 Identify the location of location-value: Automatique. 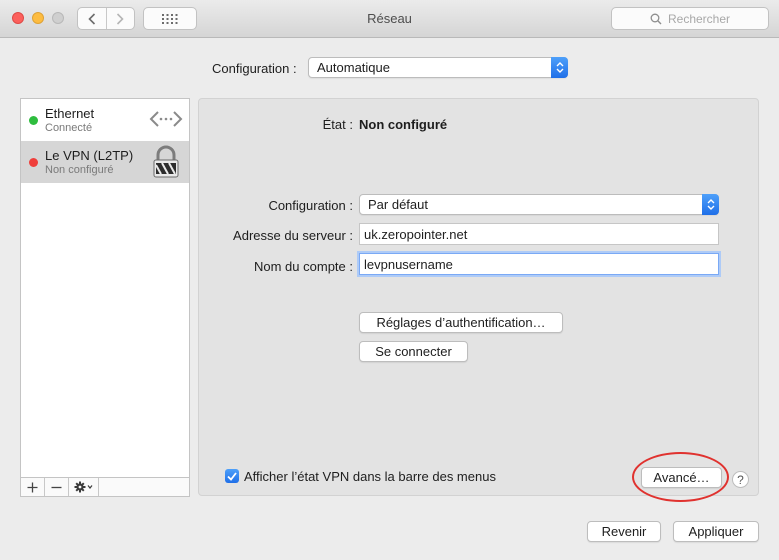
(353, 67).